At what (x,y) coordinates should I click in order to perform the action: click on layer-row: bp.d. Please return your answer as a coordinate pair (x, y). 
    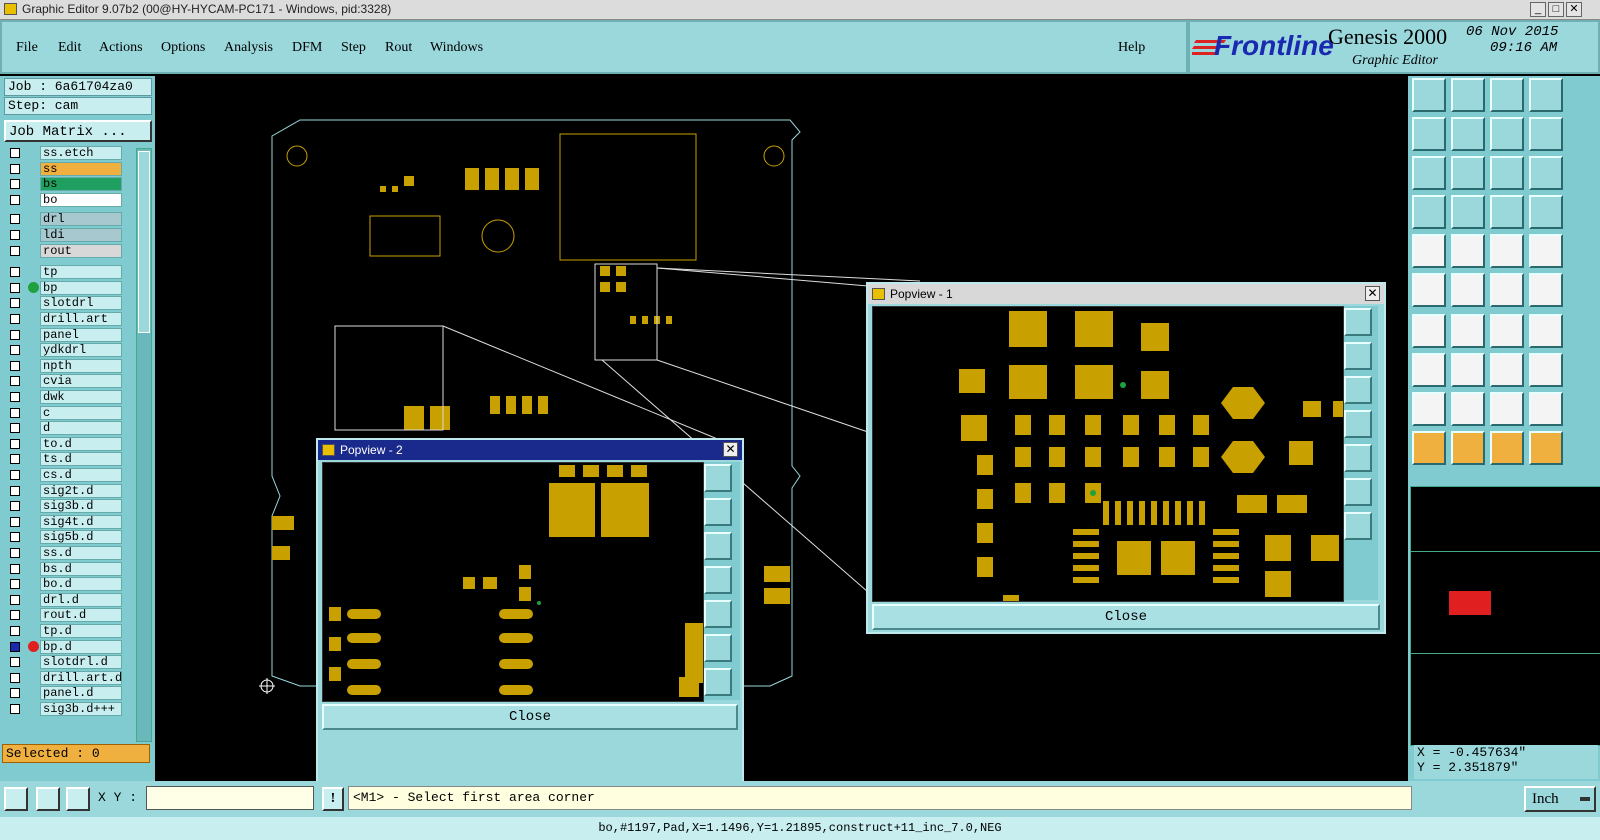
    Looking at the image, I should click on (66, 647).